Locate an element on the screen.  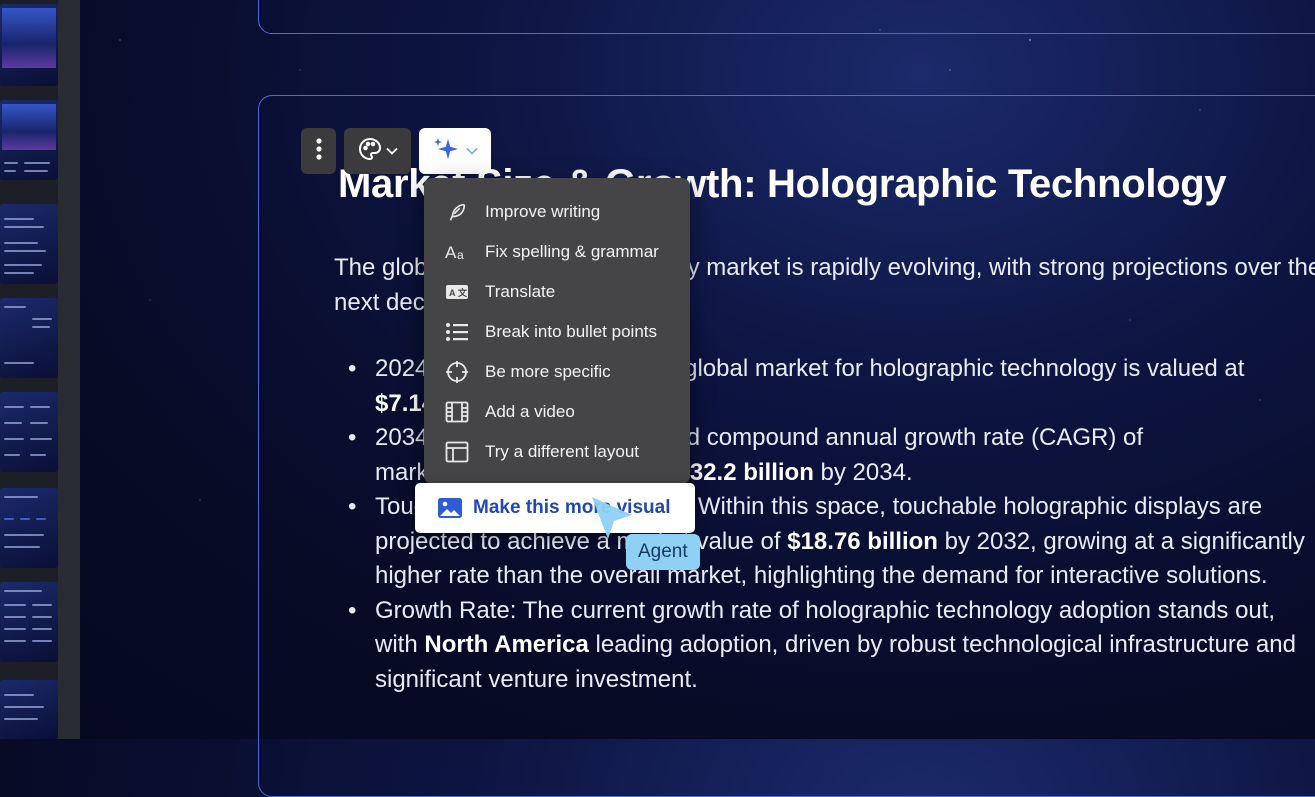
menu-item-fix-spelling: Aa Fix spelling & grammar is located at coordinates (557, 252).